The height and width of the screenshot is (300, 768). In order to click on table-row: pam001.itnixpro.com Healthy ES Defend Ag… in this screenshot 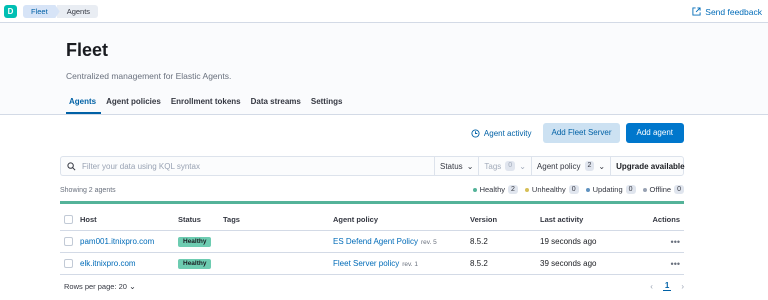, I will do `click(372, 242)`.